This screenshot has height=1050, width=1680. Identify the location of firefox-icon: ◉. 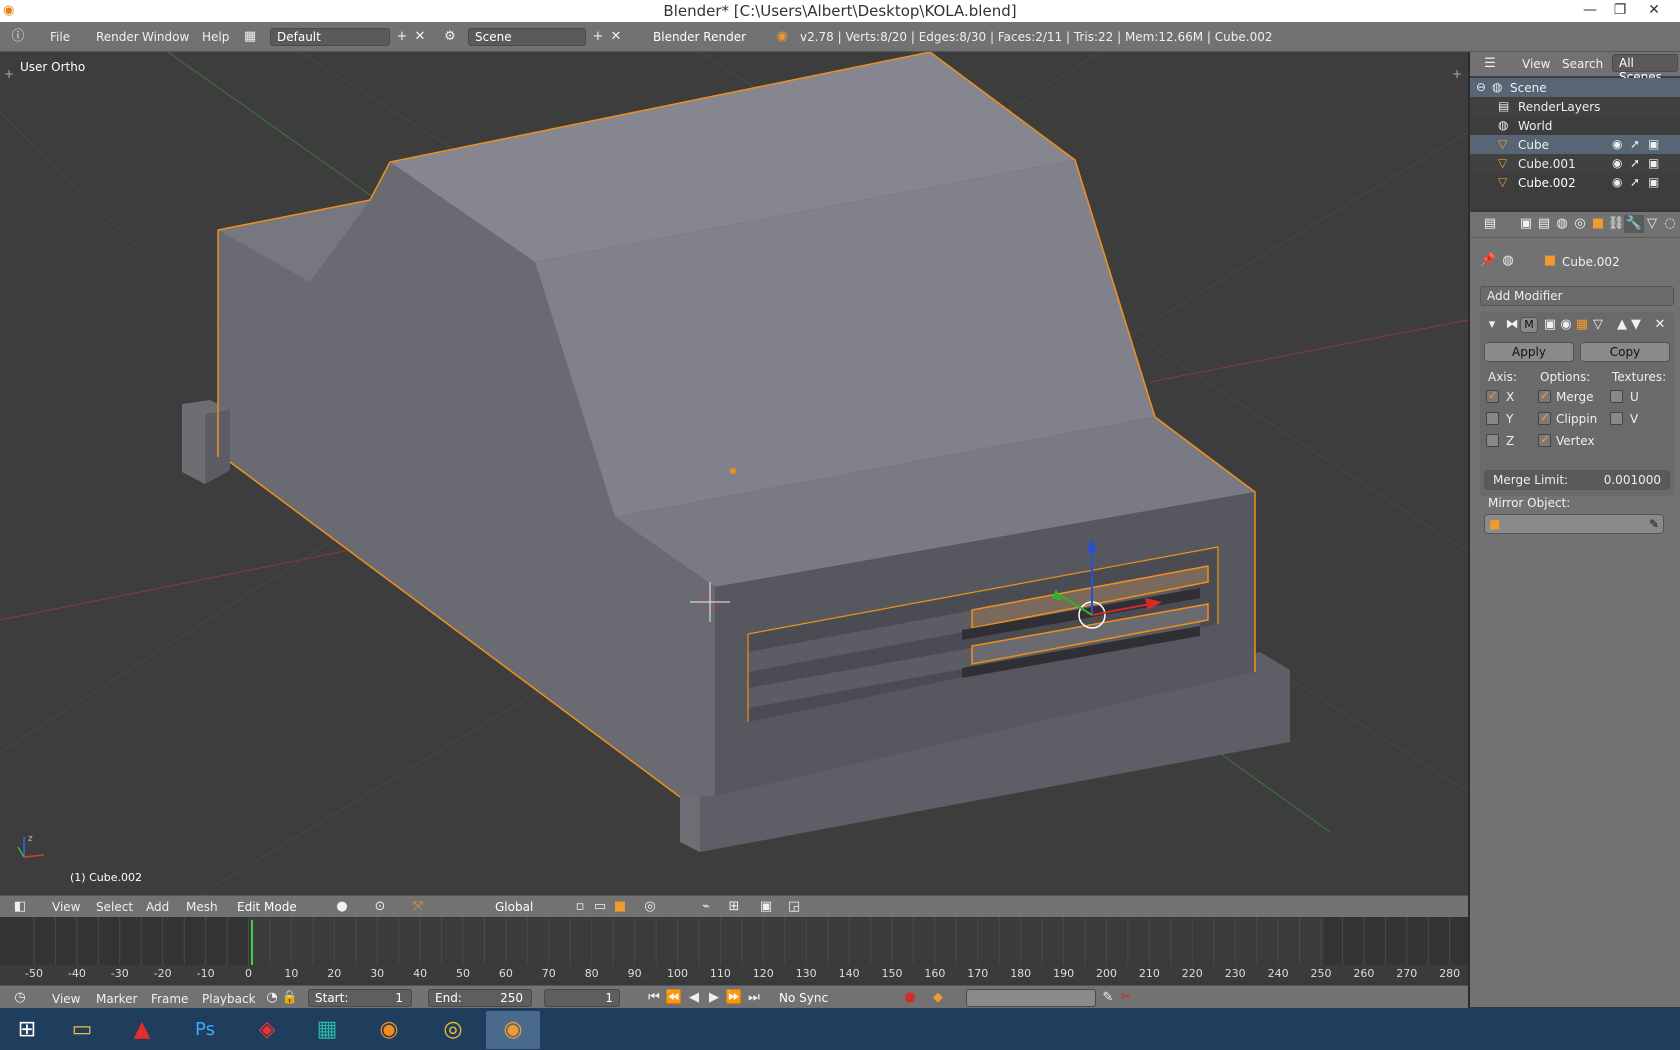
(389, 1030).